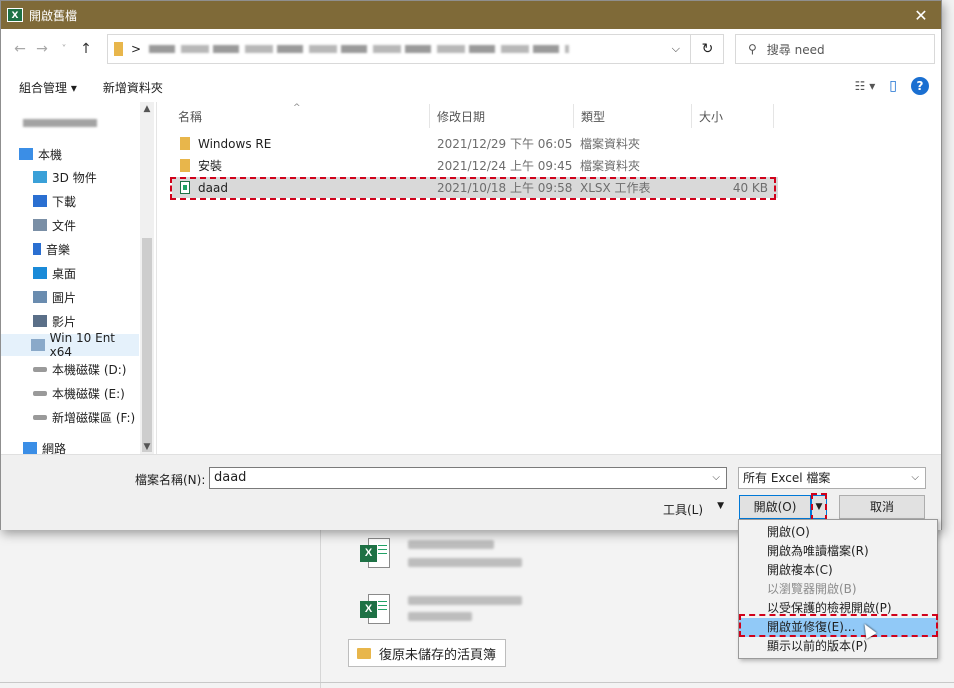 The width and height of the screenshot is (954, 688). What do you see at coordinates (505, 166) in the screenshot?
I see `file-modified: 2021/12/24 上午 09:45` at bounding box center [505, 166].